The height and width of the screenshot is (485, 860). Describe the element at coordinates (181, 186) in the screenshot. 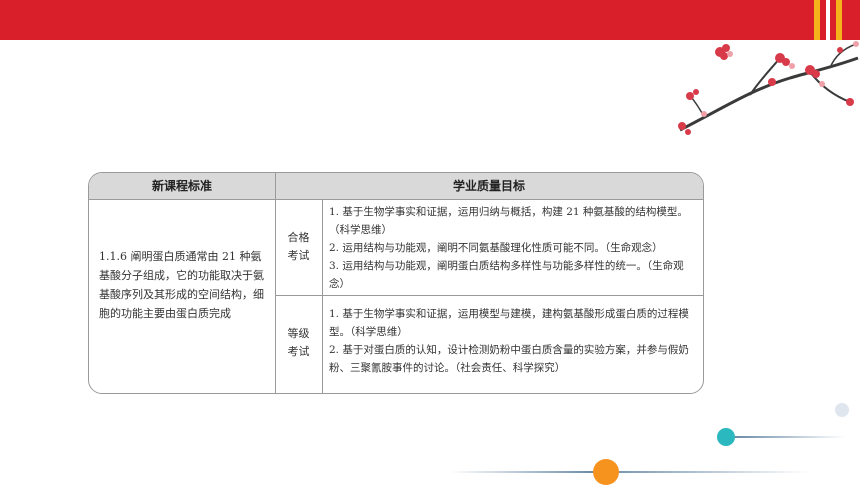

I see `header-standard: 新课程标准` at that location.